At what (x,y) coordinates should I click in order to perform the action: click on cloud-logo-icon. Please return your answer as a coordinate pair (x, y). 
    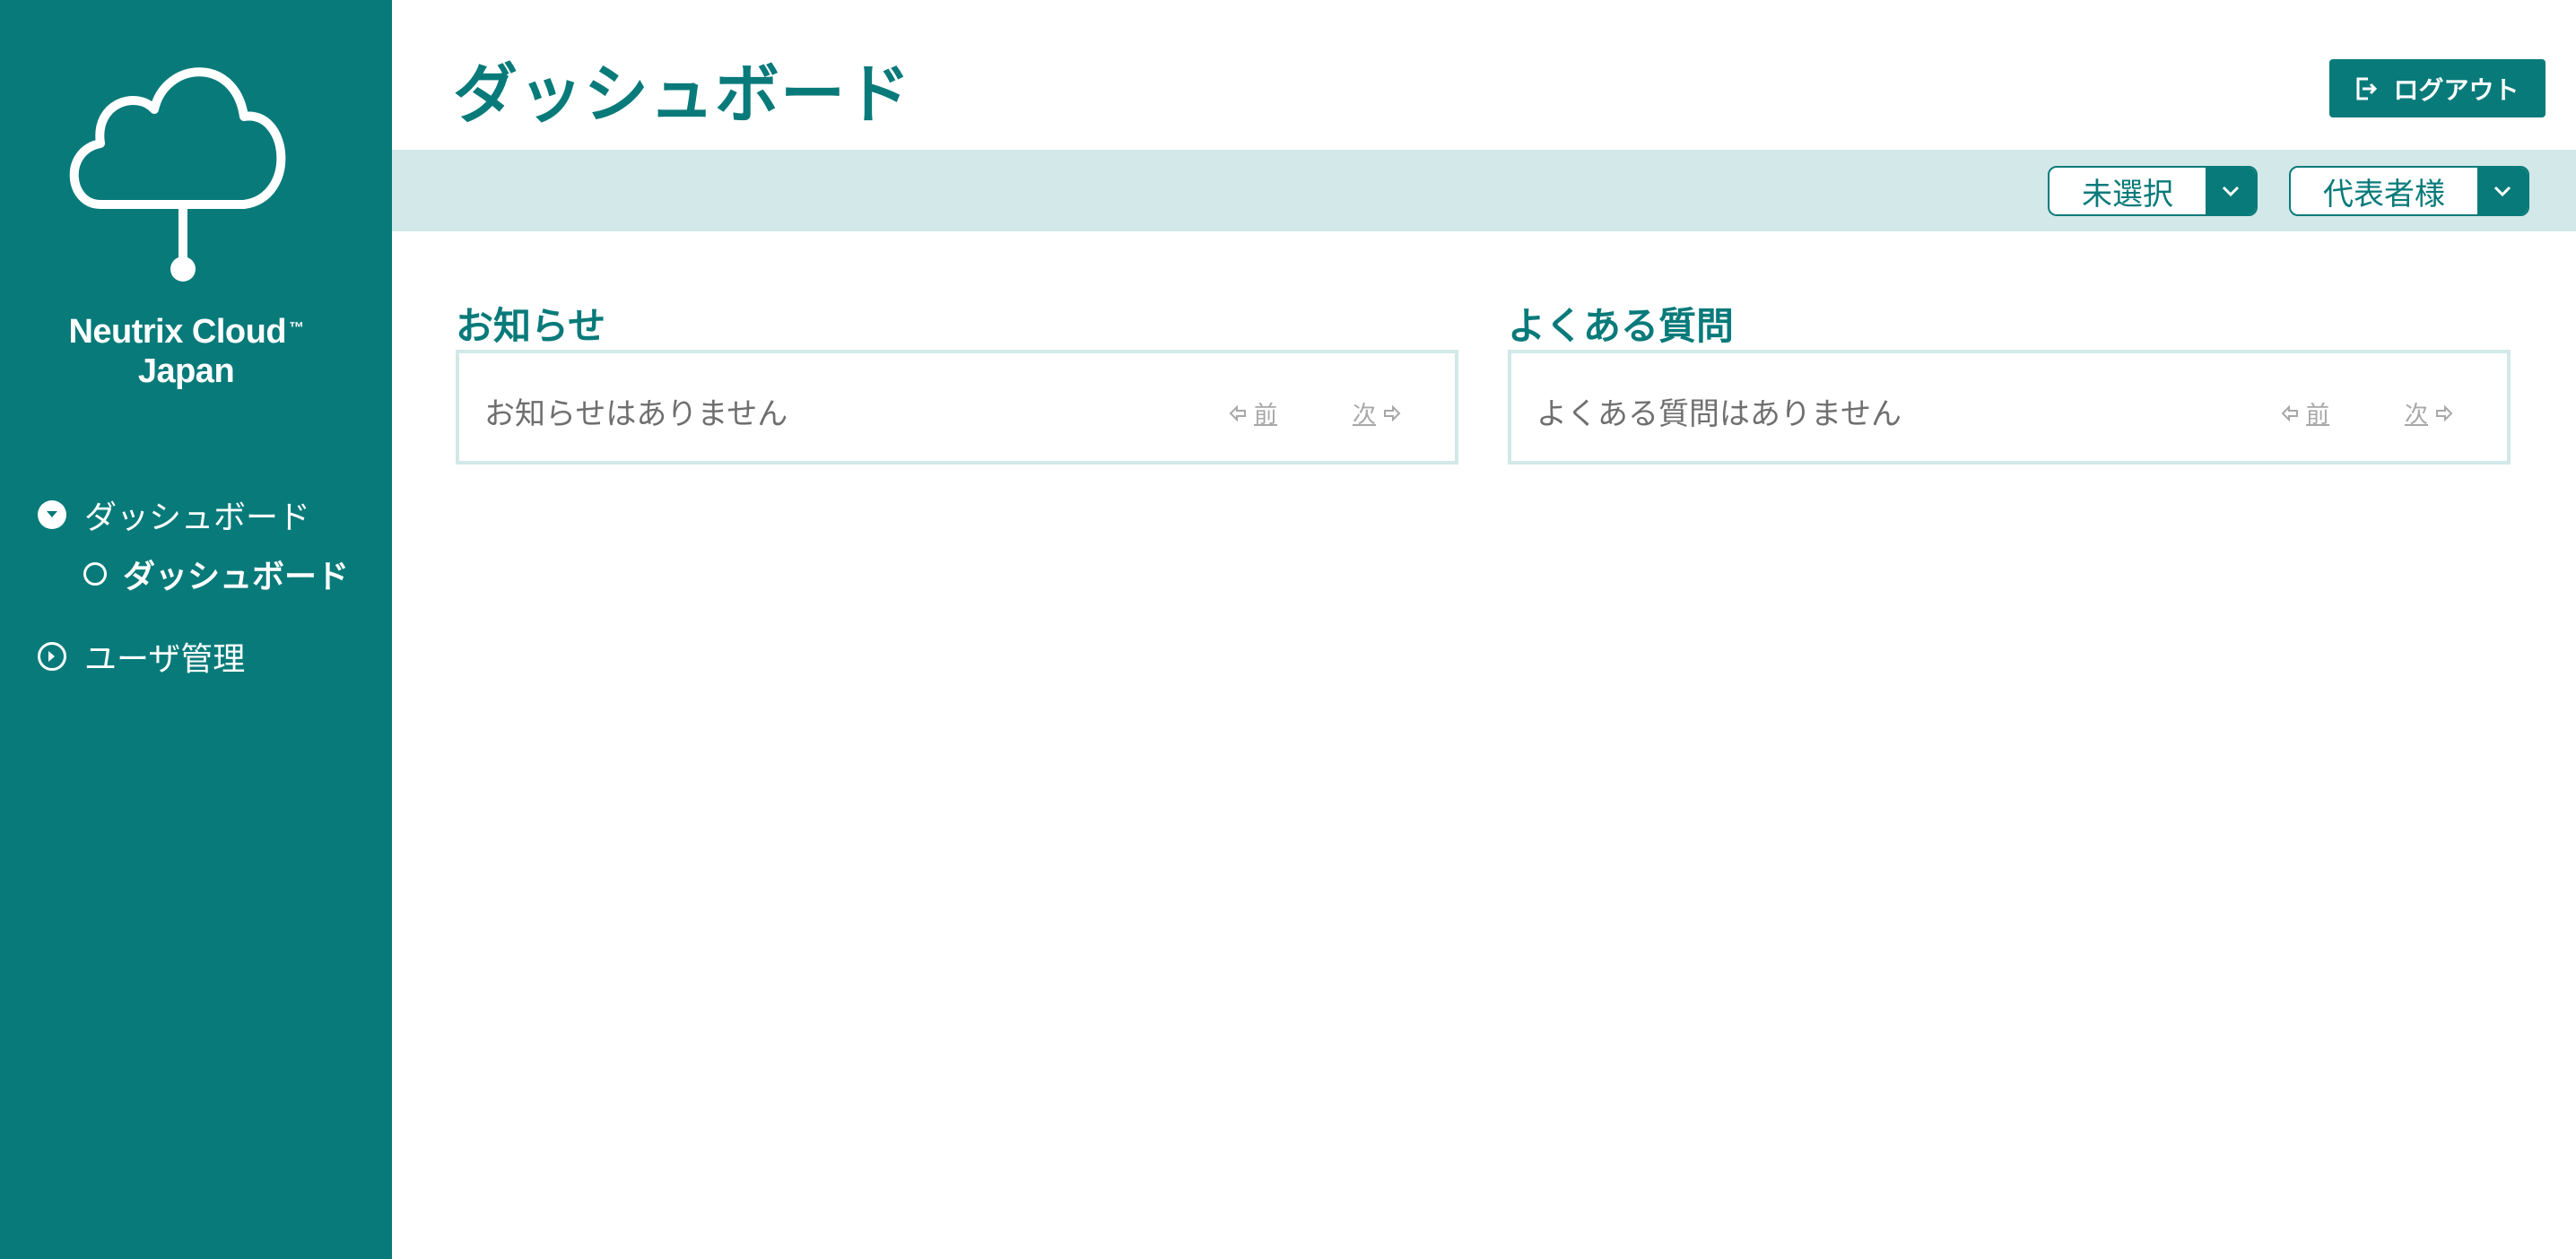
    Looking at the image, I should click on (177, 174).